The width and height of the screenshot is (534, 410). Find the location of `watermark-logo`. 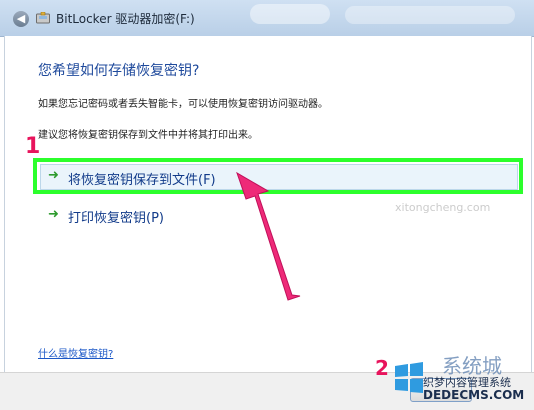

watermark-logo is located at coordinates (409, 377).